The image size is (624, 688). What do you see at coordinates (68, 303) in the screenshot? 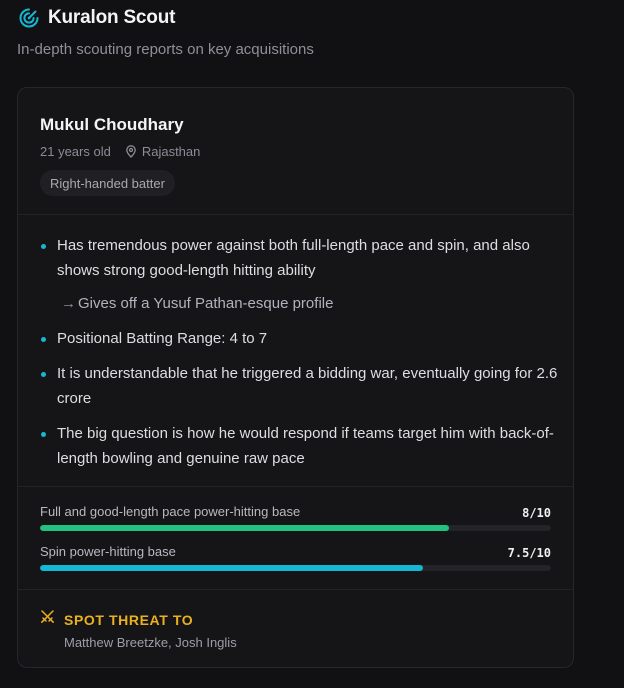
I see `arrow-right-icon: →` at bounding box center [68, 303].